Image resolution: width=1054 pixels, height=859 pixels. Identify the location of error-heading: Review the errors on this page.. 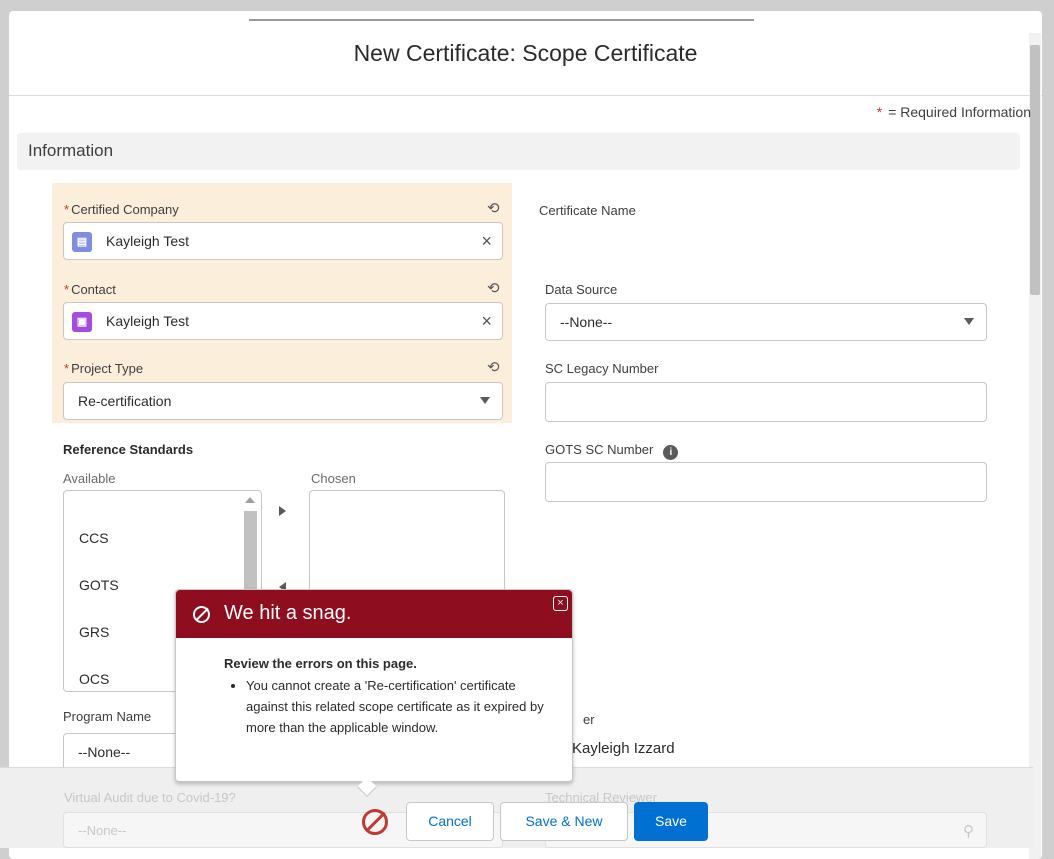
(320, 663).